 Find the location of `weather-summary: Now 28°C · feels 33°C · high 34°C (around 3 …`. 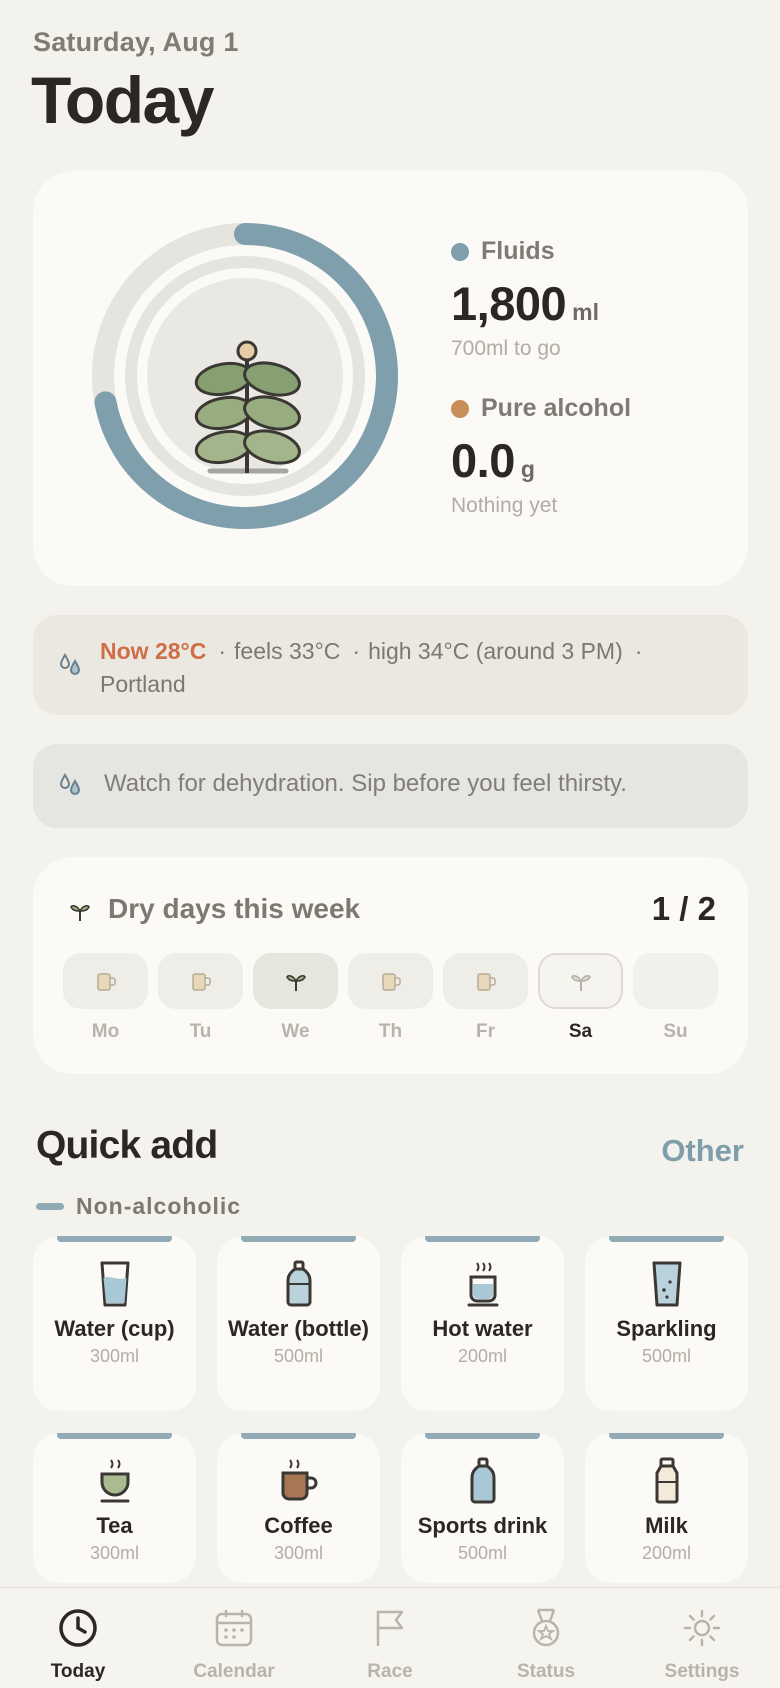

weather-summary: Now 28°C · feels 33°C · high 34°C (around 3 … is located at coordinates (371, 667).